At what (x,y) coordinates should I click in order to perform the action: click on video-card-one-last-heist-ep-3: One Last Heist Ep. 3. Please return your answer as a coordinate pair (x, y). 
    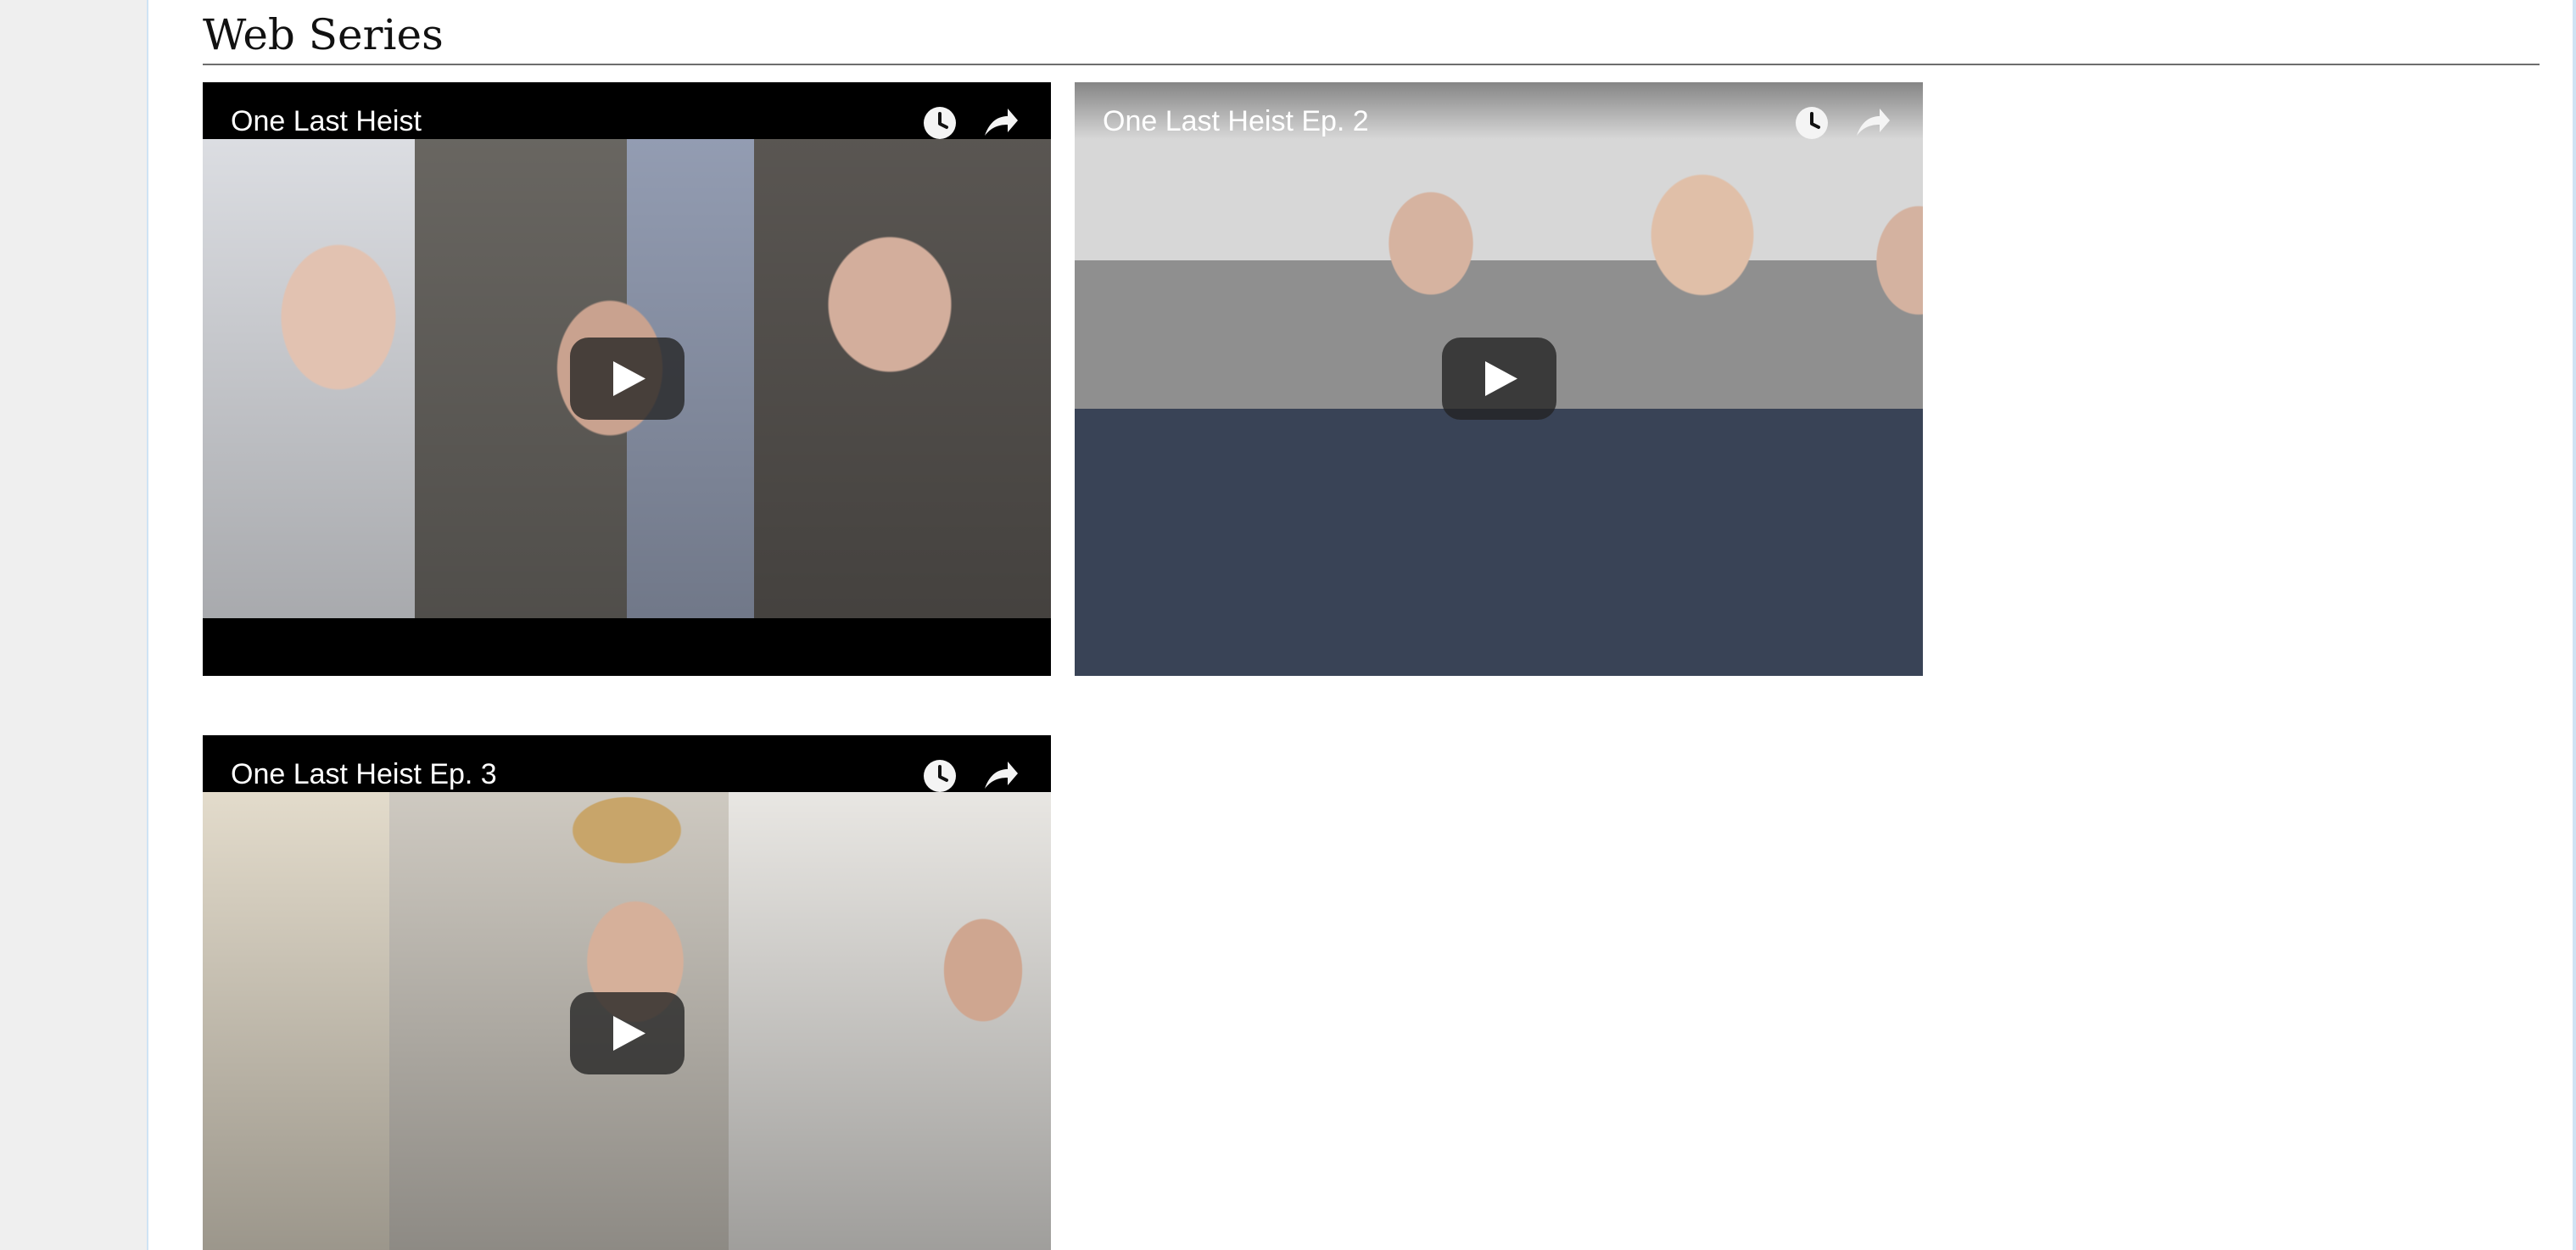
    Looking at the image, I should click on (627, 992).